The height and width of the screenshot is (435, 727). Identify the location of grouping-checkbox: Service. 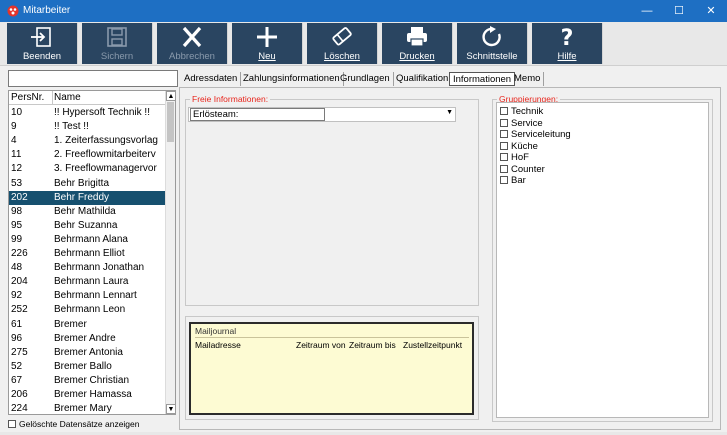
(521, 123).